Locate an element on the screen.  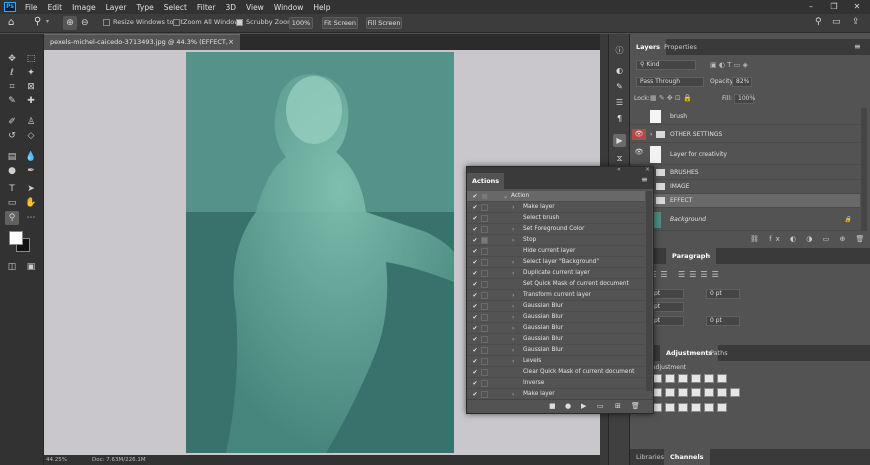
adjustment-icons-row1 is located at coordinates (691, 379).